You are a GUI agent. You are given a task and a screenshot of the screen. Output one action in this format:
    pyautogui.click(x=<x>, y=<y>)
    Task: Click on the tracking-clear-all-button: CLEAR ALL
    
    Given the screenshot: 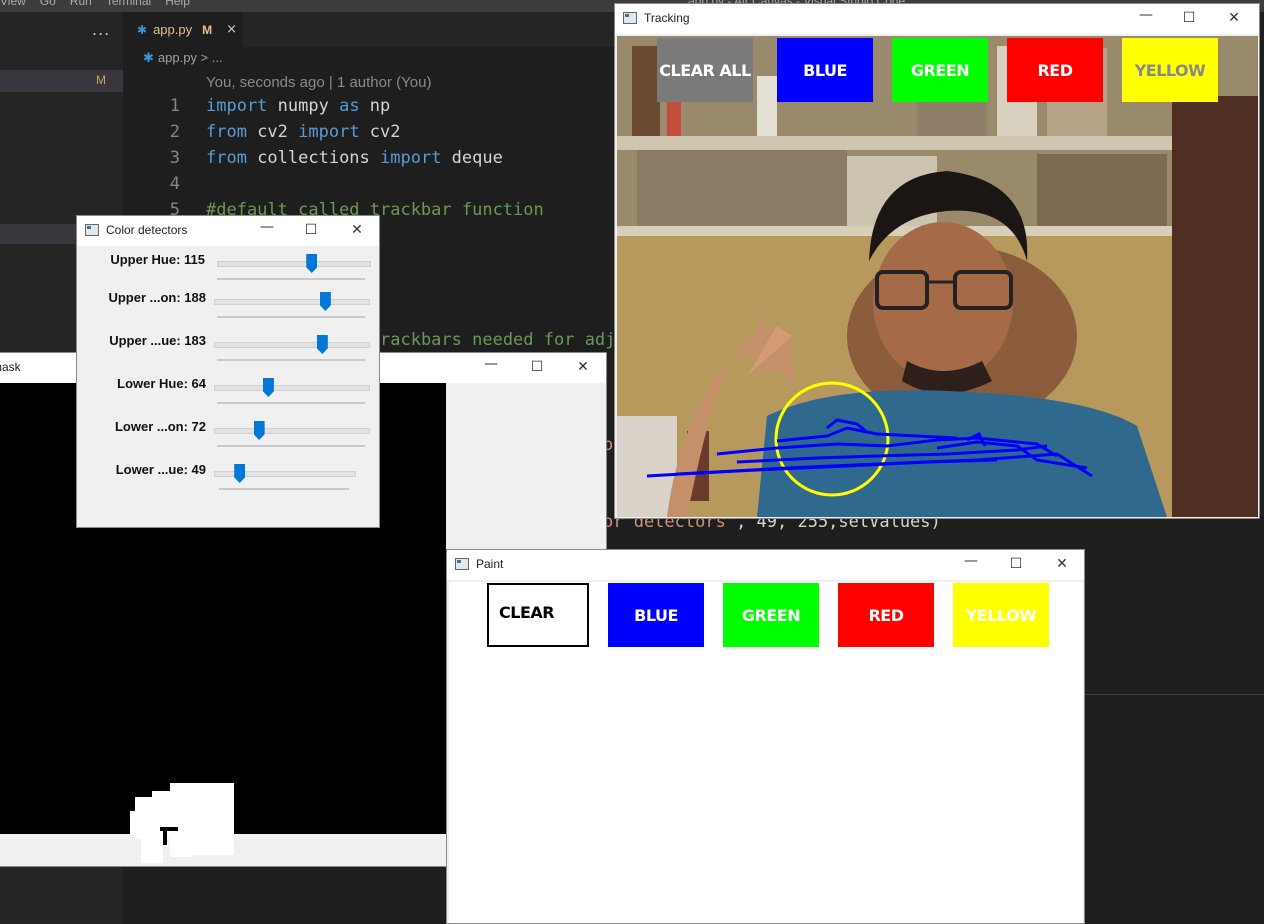 What is the action you would take?
    pyautogui.click(x=705, y=70)
    